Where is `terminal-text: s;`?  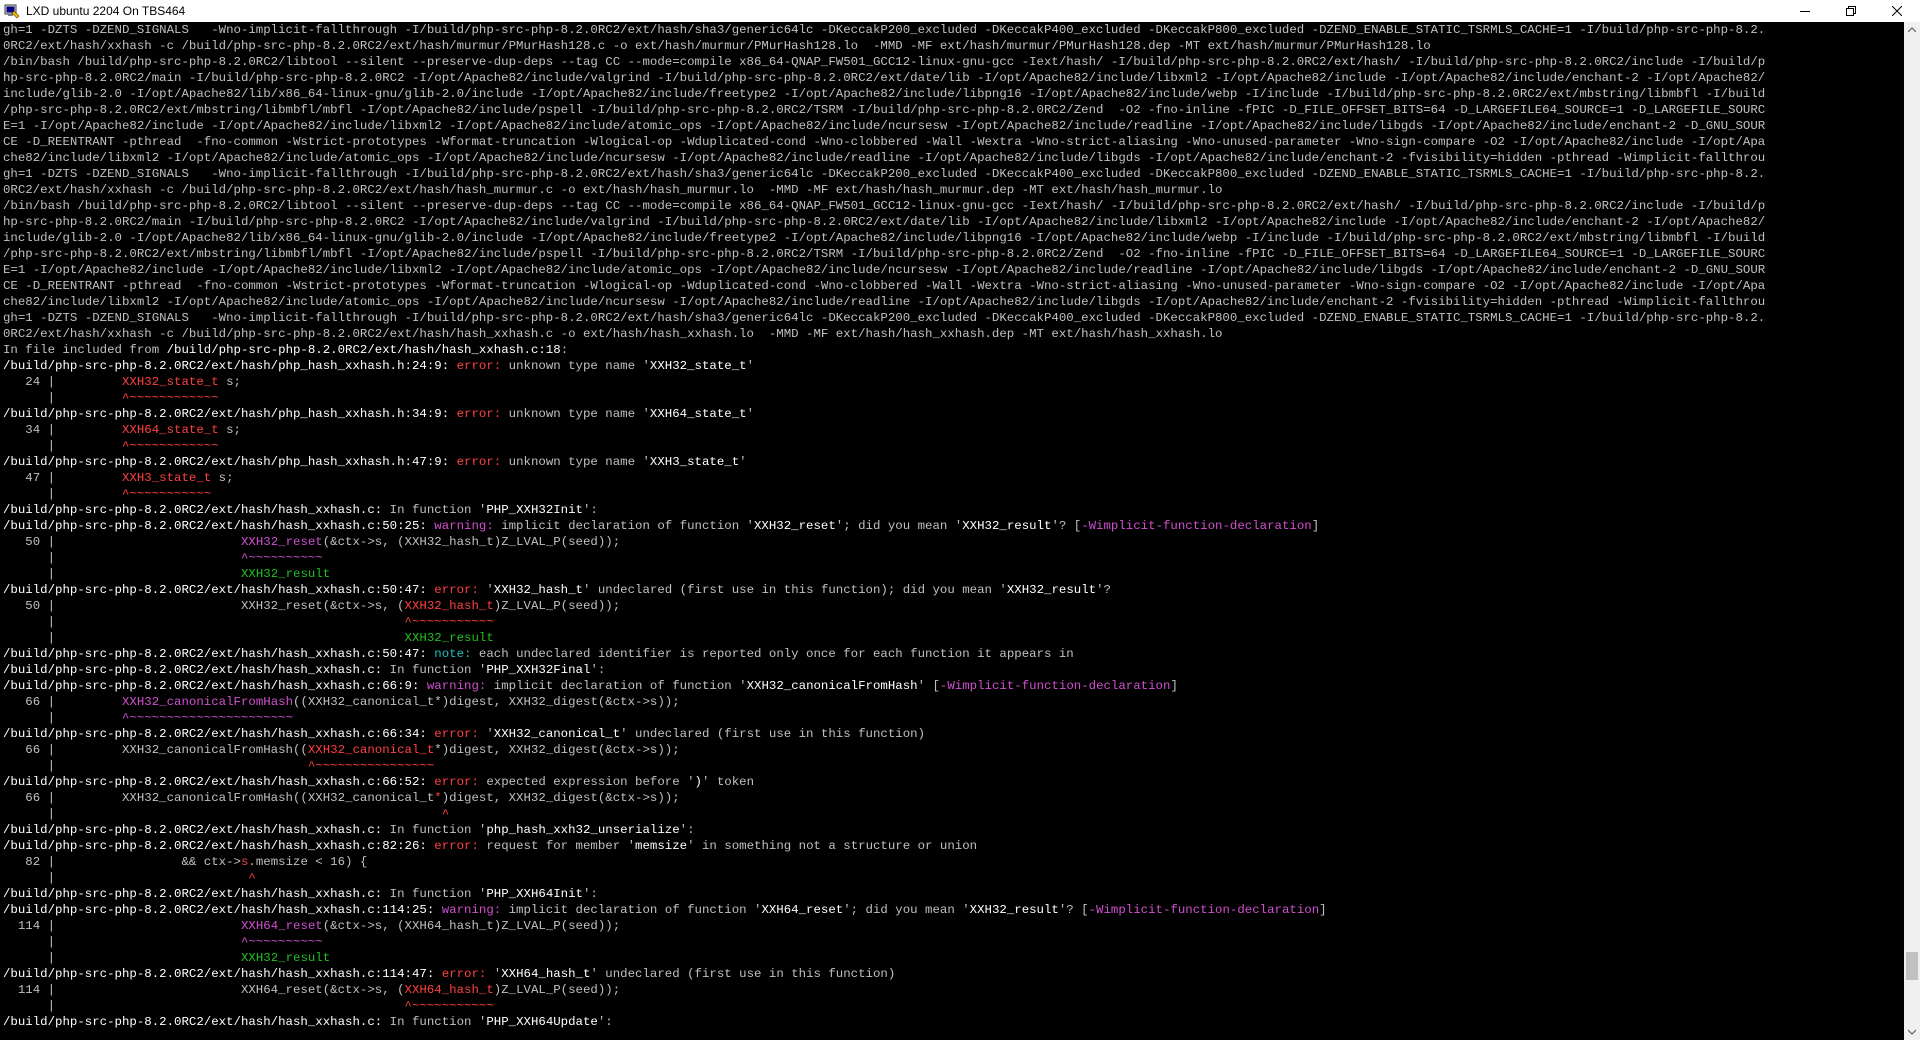
terminal-text: s; is located at coordinates (229, 382).